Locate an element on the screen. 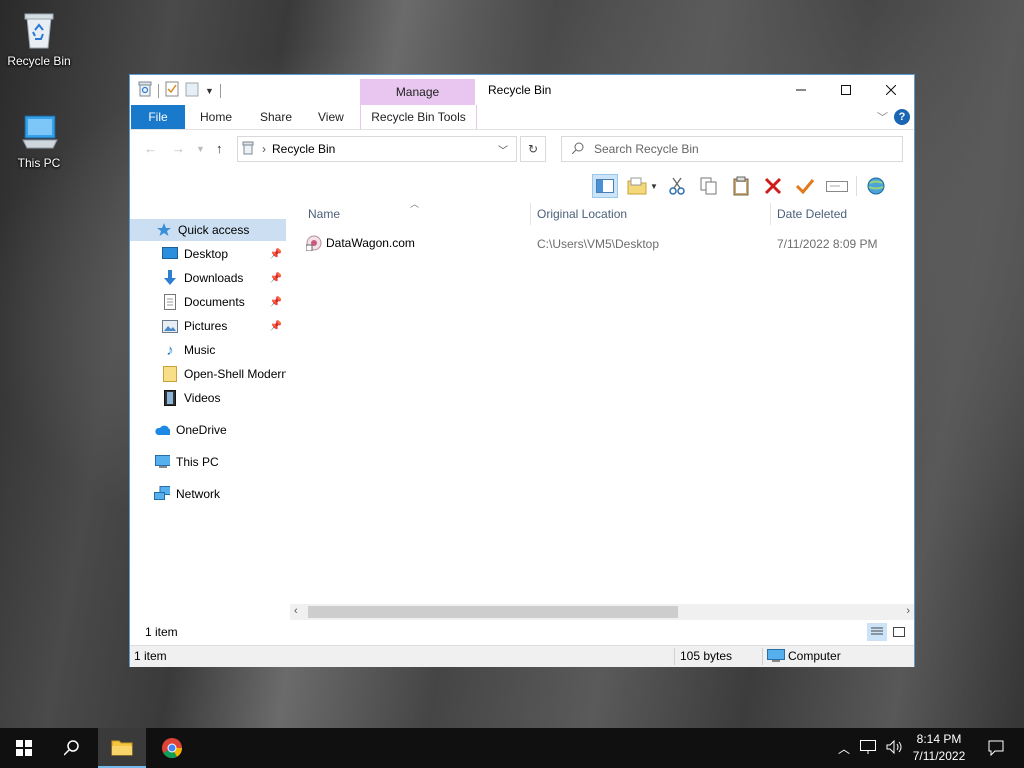  sidebar-item-this-pc: This PC is located at coordinates (208, 462).